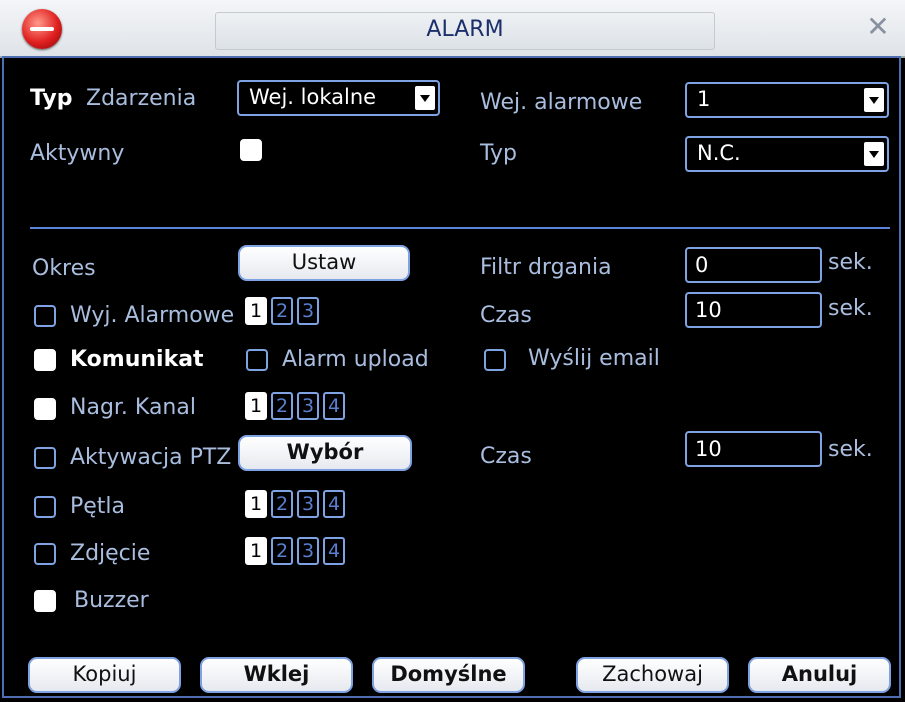  What do you see at coordinates (51, 98) in the screenshot?
I see `typ-prefix-label: Typ` at bounding box center [51, 98].